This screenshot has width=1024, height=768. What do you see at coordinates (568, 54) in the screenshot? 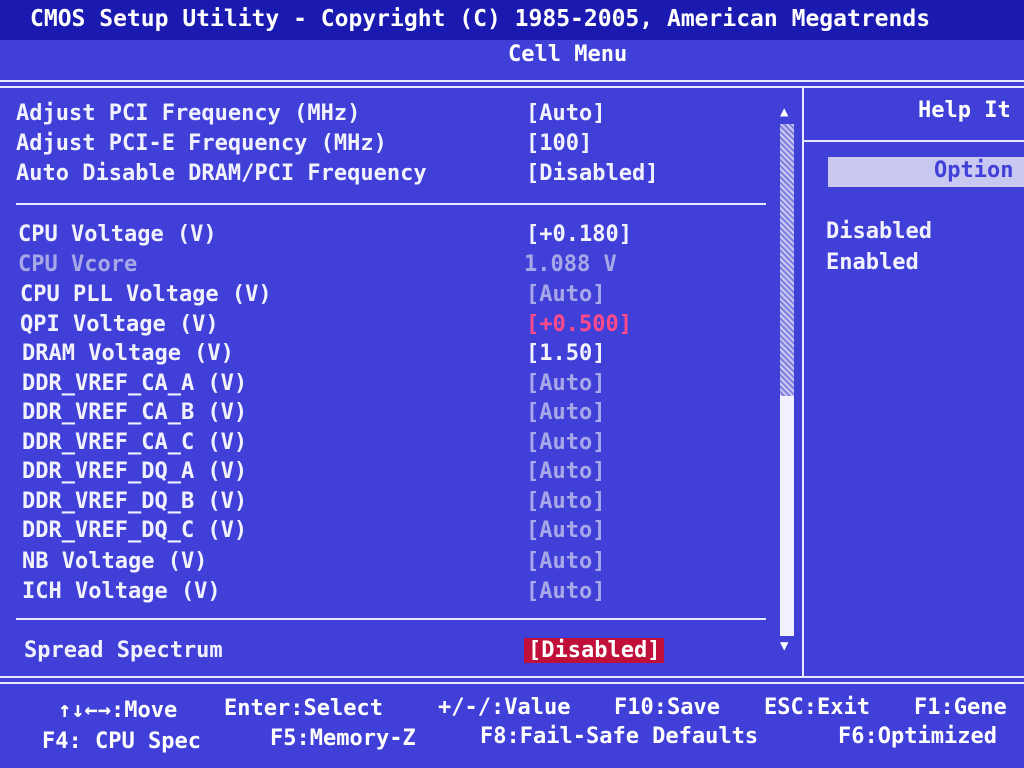
I see `menu-title: Cell Menu` at bounding box center [568, 54].